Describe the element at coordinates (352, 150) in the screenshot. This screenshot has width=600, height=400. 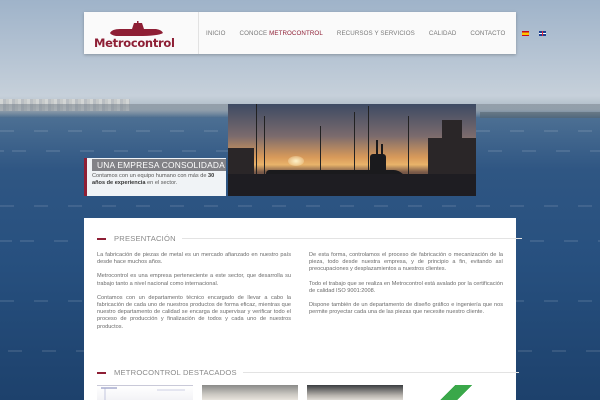
I see `hero-image-submarine` at that location.